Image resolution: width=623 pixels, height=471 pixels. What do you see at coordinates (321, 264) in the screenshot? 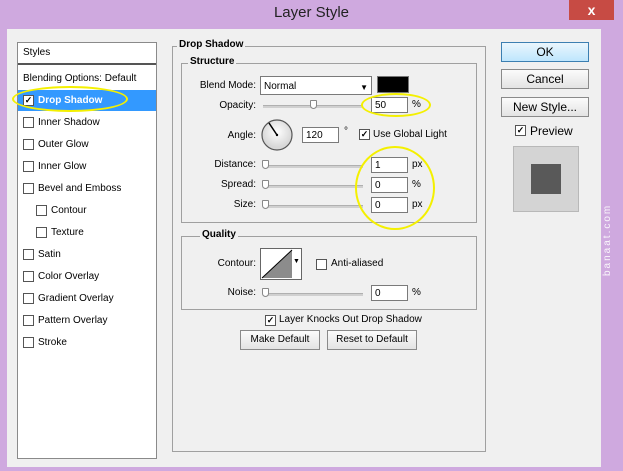
I see `anti-aliased-checkbox` at bounding box center [321, 264].